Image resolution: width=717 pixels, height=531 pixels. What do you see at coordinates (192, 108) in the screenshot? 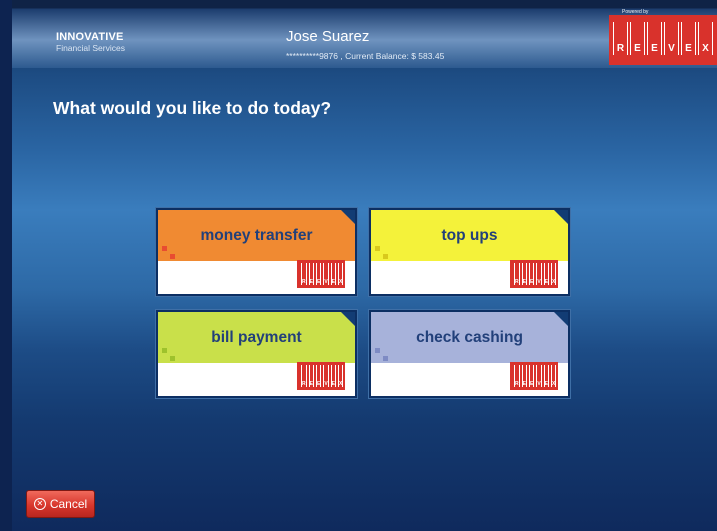
I see `page-title: What would you like to do today?` at bounding box center [192, 108].